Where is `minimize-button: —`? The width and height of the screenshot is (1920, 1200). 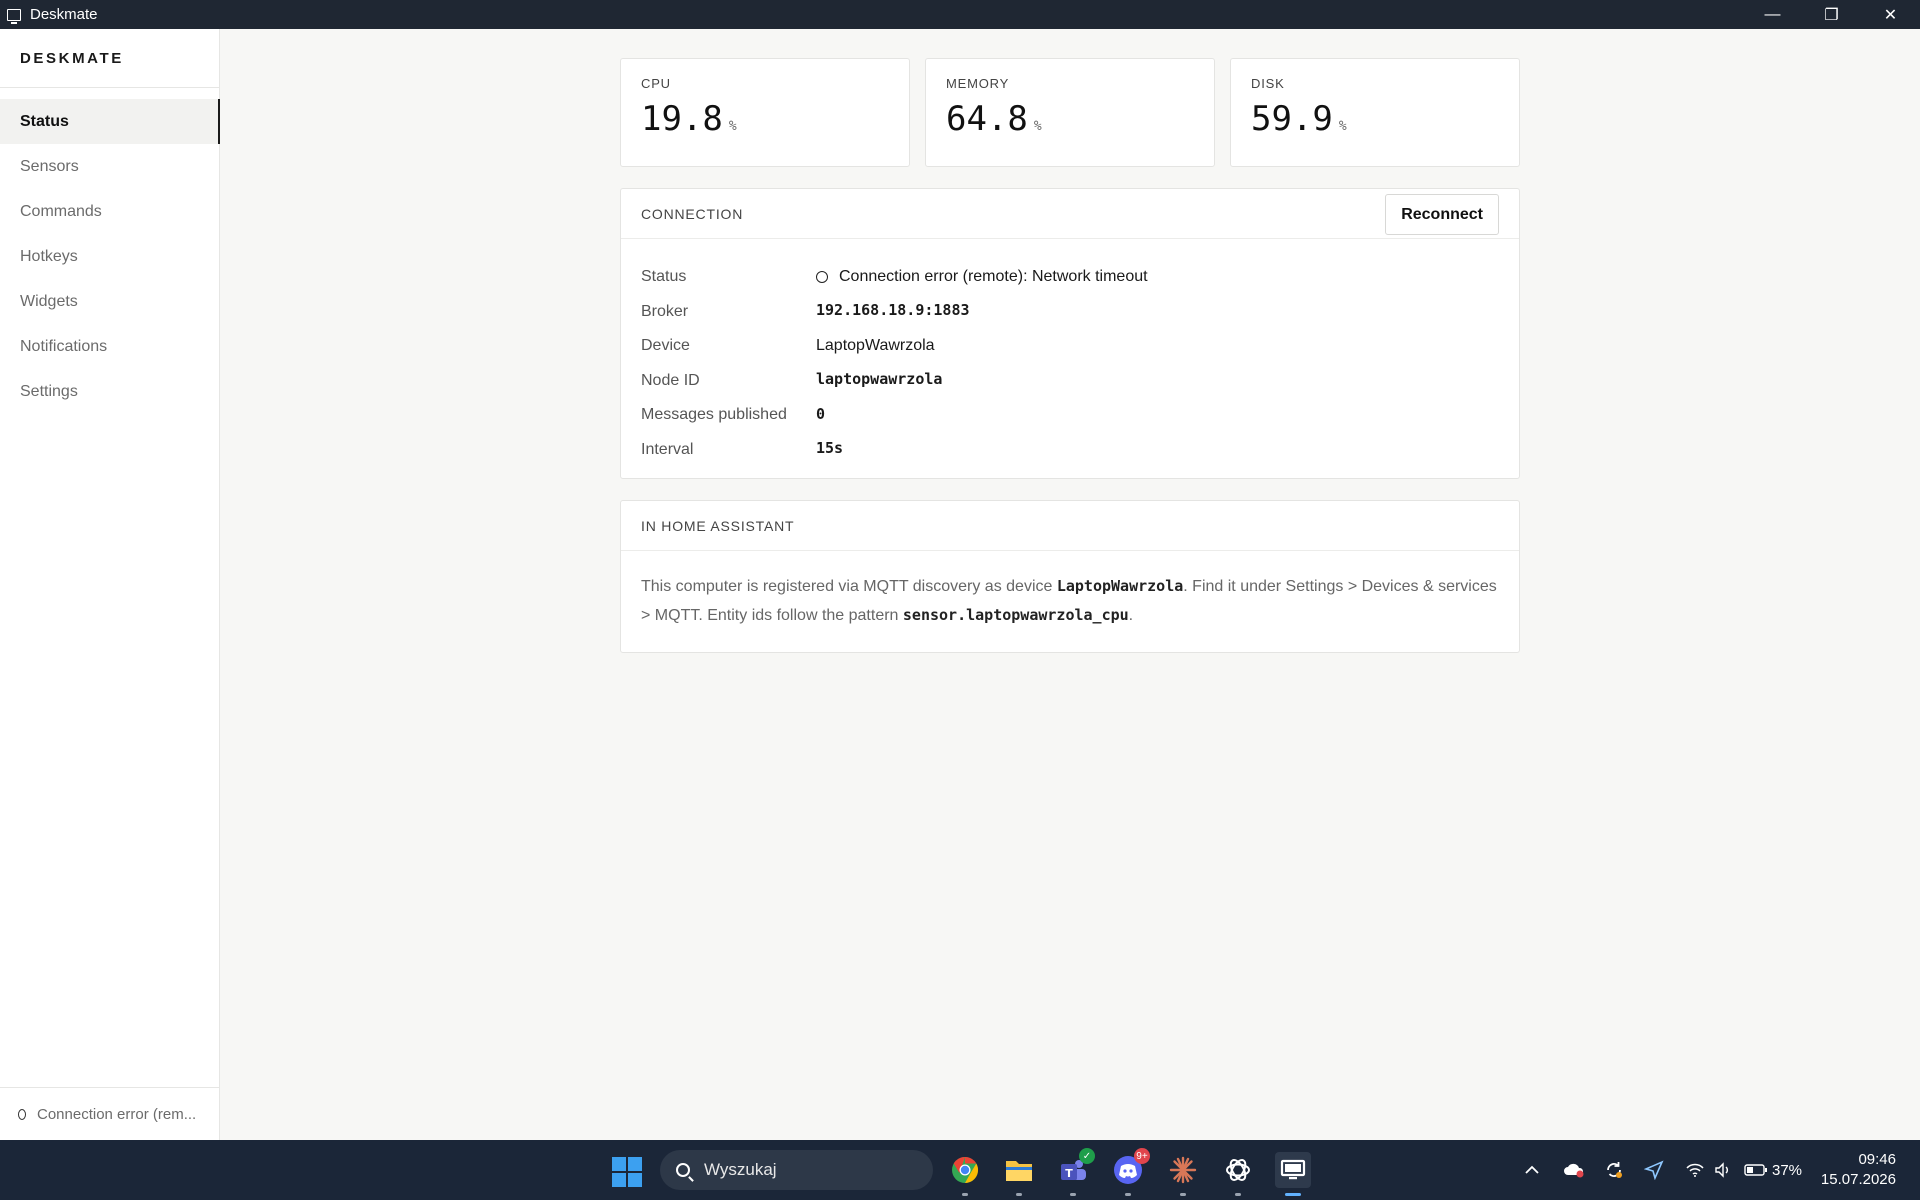
minimize-button: — is located at coordinates (1772, 14).